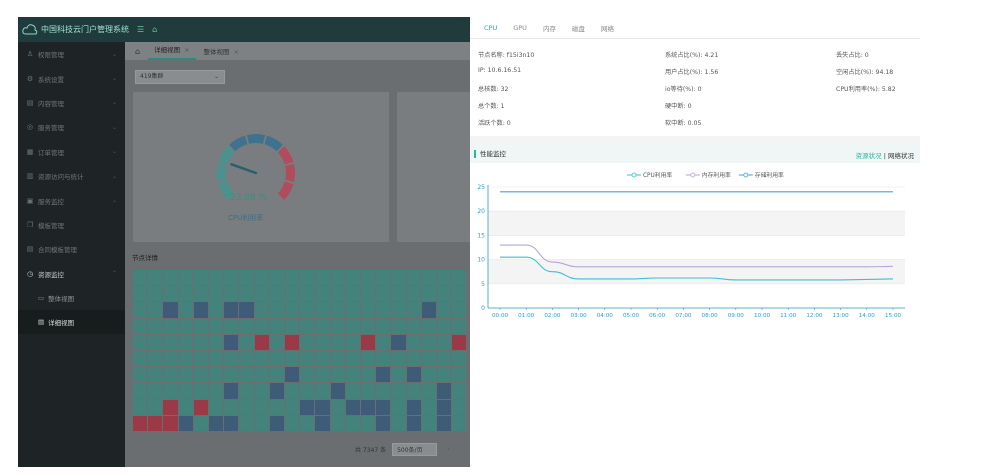 Image resolution: width=985 pixels, height=476 pixels. I want to click on legend-label: 存储利用率, so click(769, 175).